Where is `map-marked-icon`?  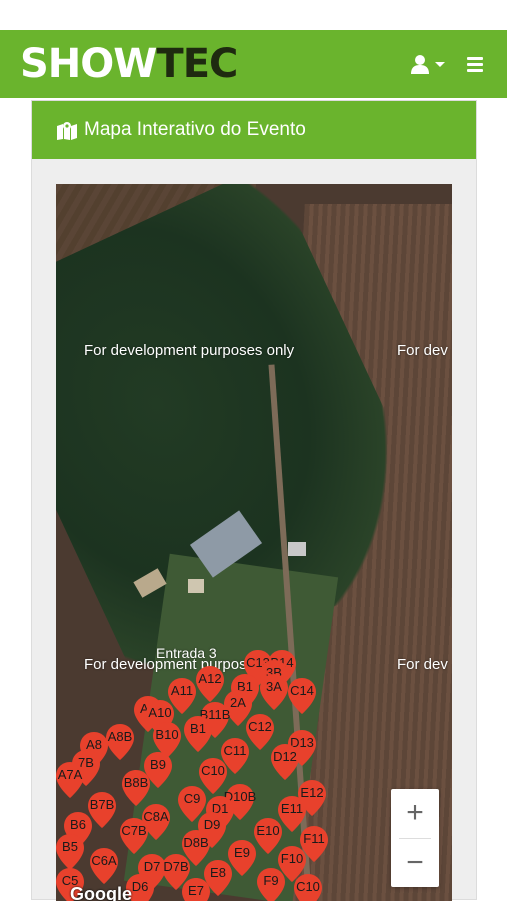
map-marked-icon is located at coordinates (67, 131).